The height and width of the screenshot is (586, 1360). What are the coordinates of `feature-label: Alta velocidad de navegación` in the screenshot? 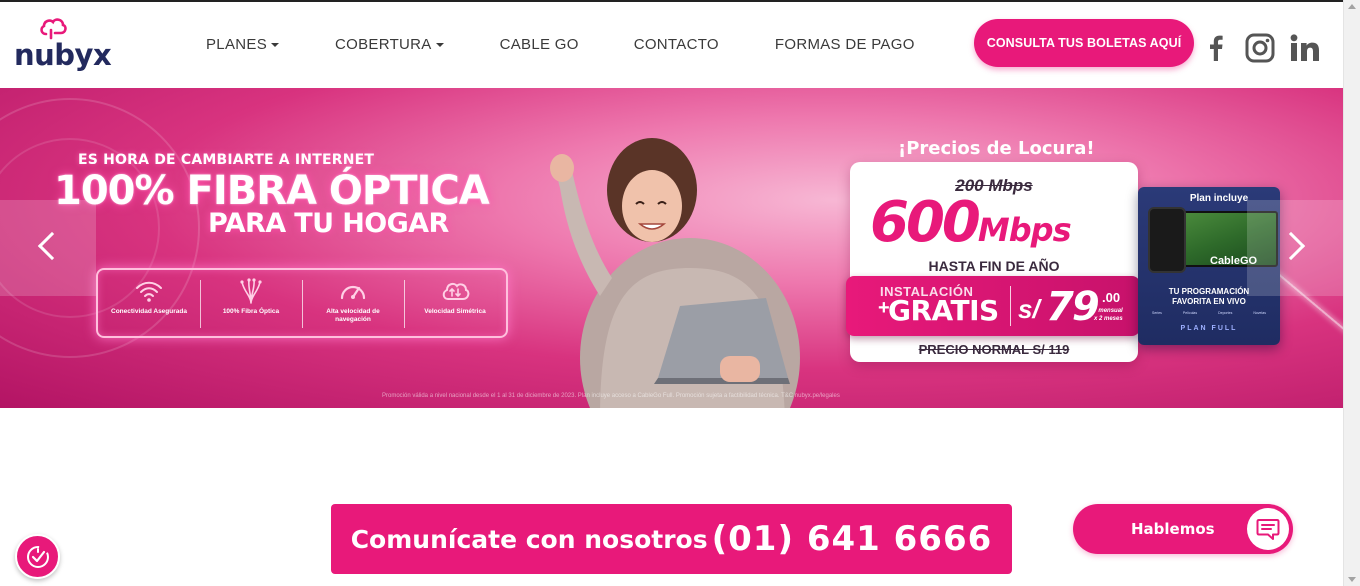 It's located at (353, 315).